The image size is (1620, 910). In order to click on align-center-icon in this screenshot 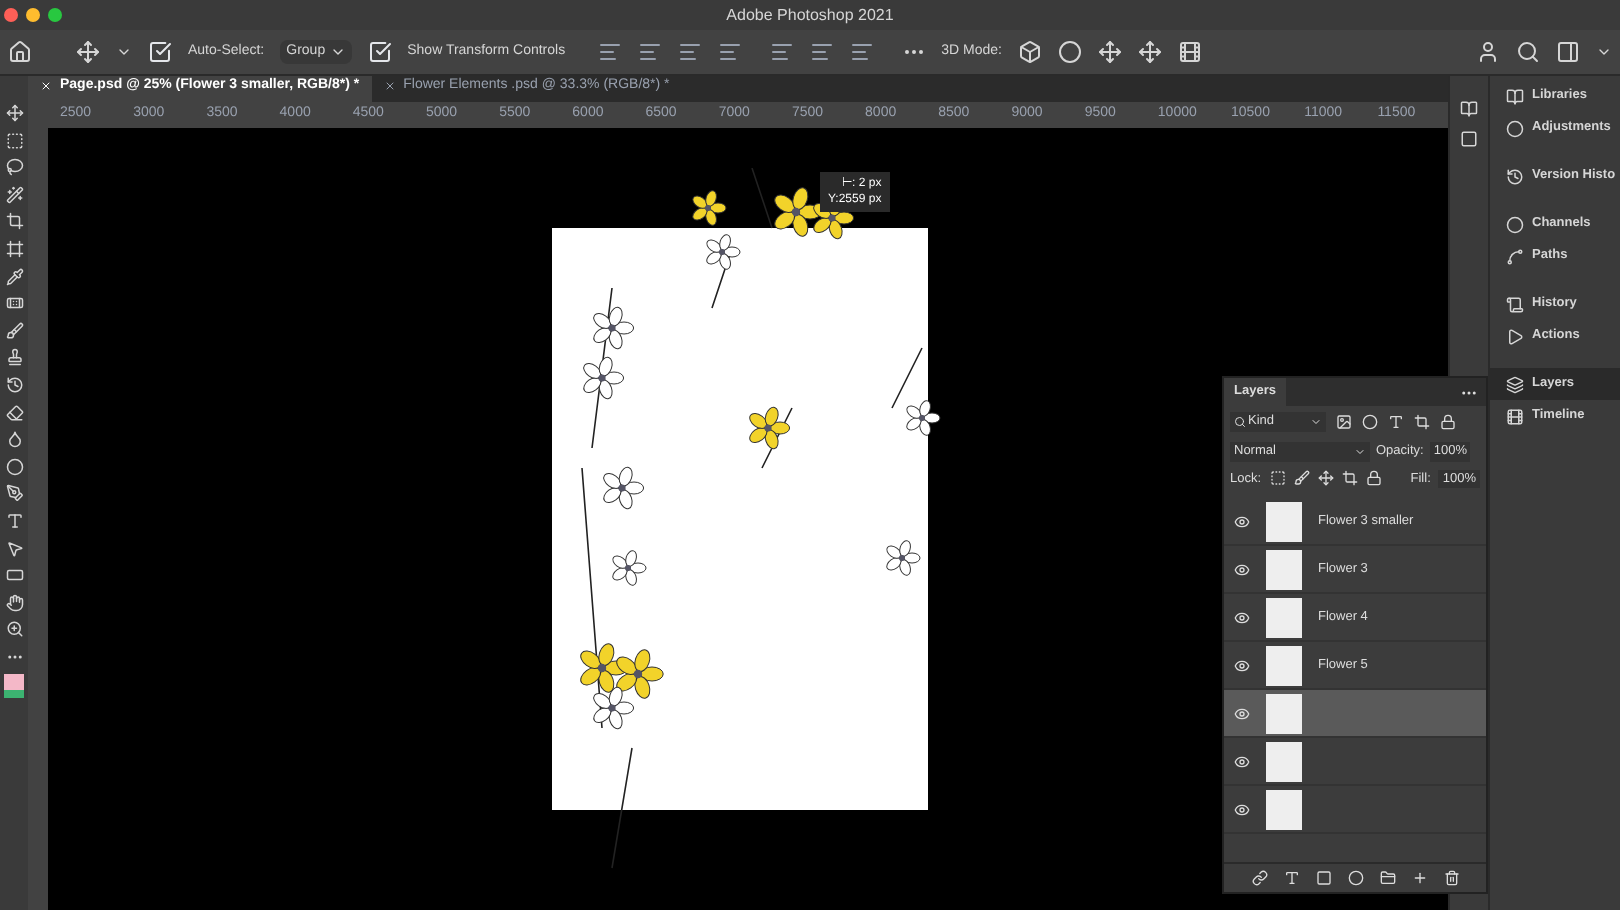, I will do `click(649, 52)`.